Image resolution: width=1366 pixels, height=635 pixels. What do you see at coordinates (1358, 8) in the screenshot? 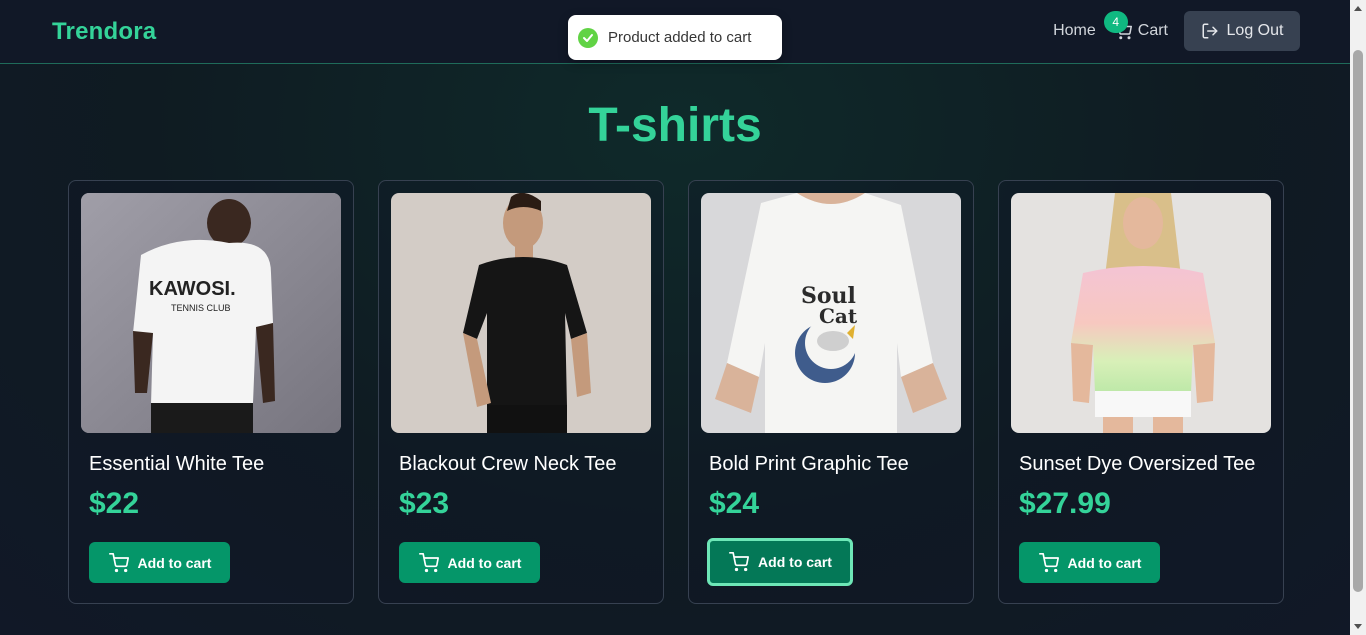
I see `scroll-up-arrow-icon` at bounding box center [1358, 8].